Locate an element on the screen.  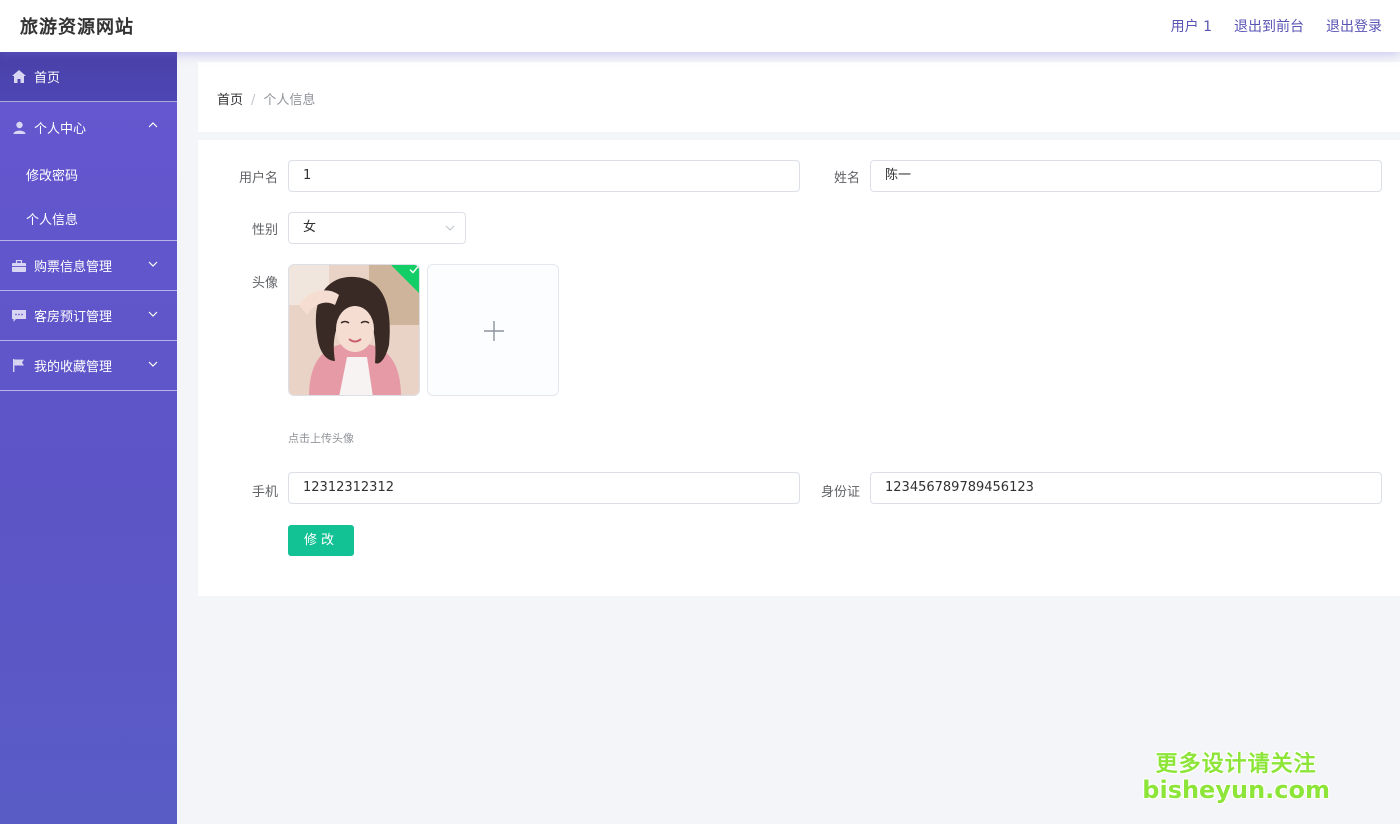
breadcrumb-home: 首页 is located at coordinates (230, 100).